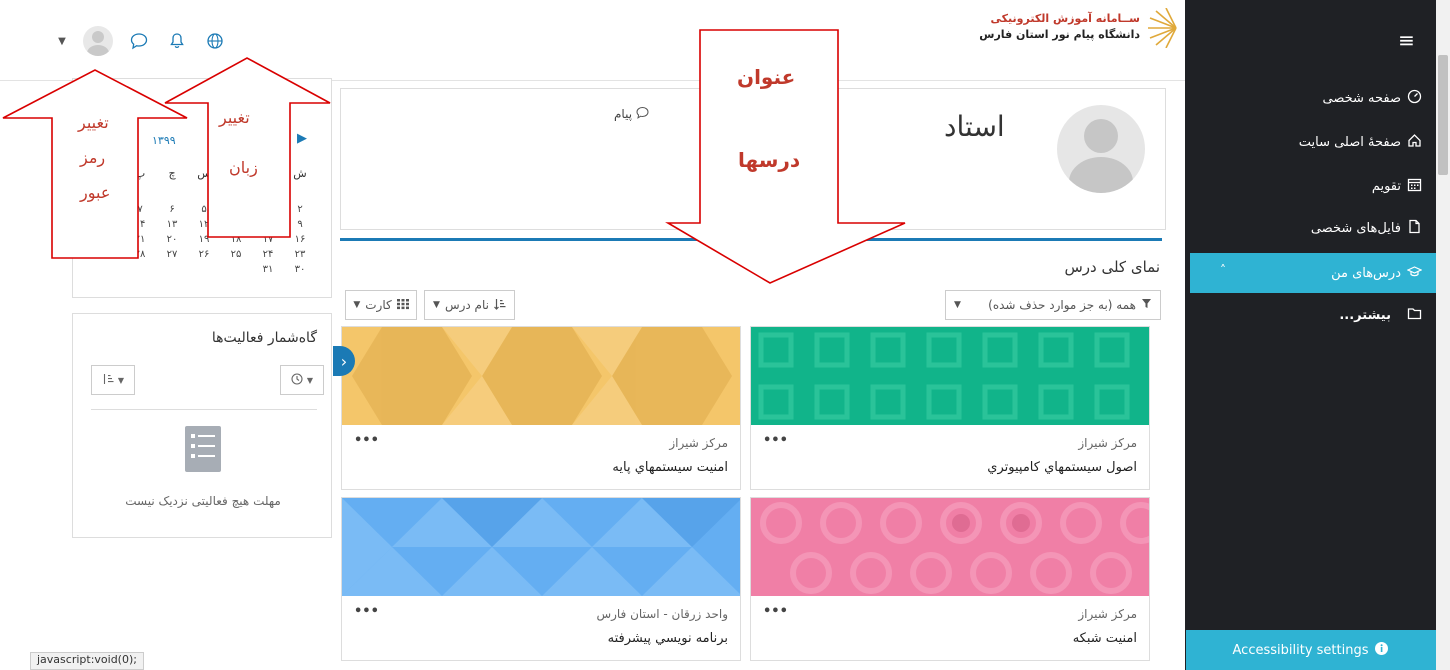  Describe the element at coordinates (1107, 614) in the screenshot. I see `course-category: مرکز شیراز` at that location.